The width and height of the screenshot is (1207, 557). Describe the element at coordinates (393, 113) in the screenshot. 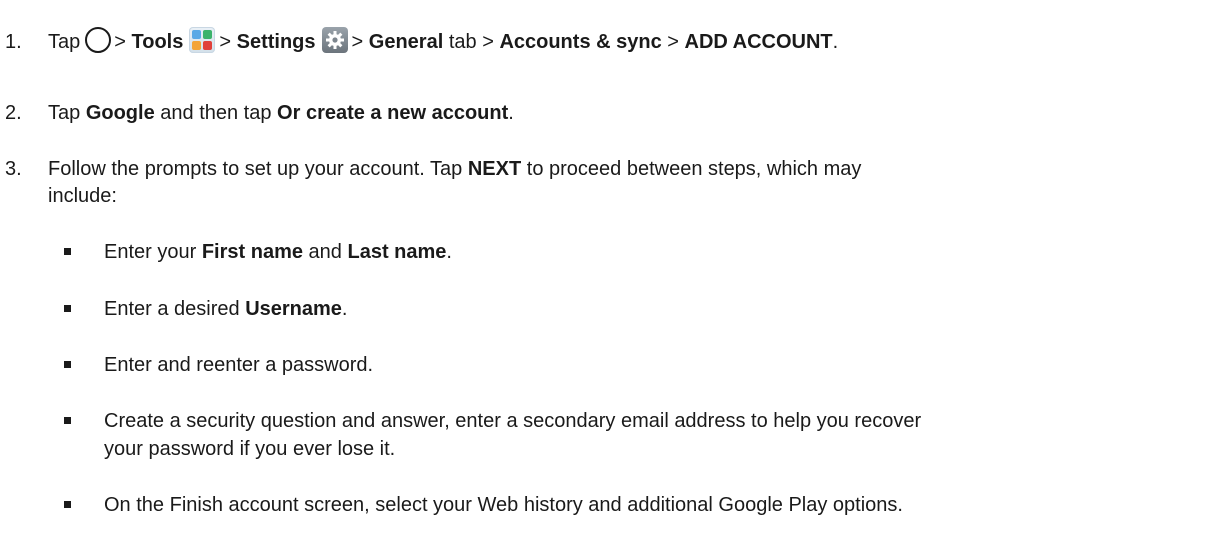

I see `create-account-label: Or create a new account` at that location.